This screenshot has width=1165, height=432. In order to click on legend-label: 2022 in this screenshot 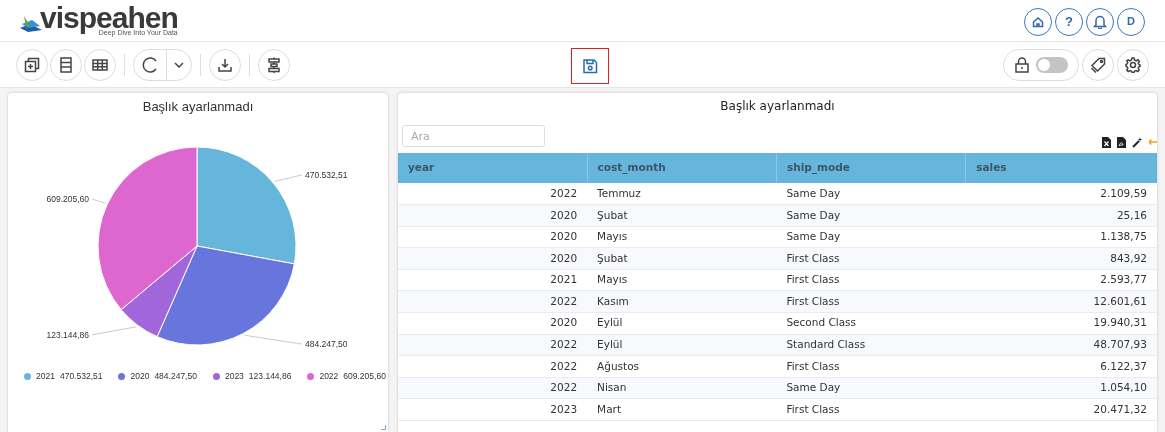, I will do `click(329, 376)`.